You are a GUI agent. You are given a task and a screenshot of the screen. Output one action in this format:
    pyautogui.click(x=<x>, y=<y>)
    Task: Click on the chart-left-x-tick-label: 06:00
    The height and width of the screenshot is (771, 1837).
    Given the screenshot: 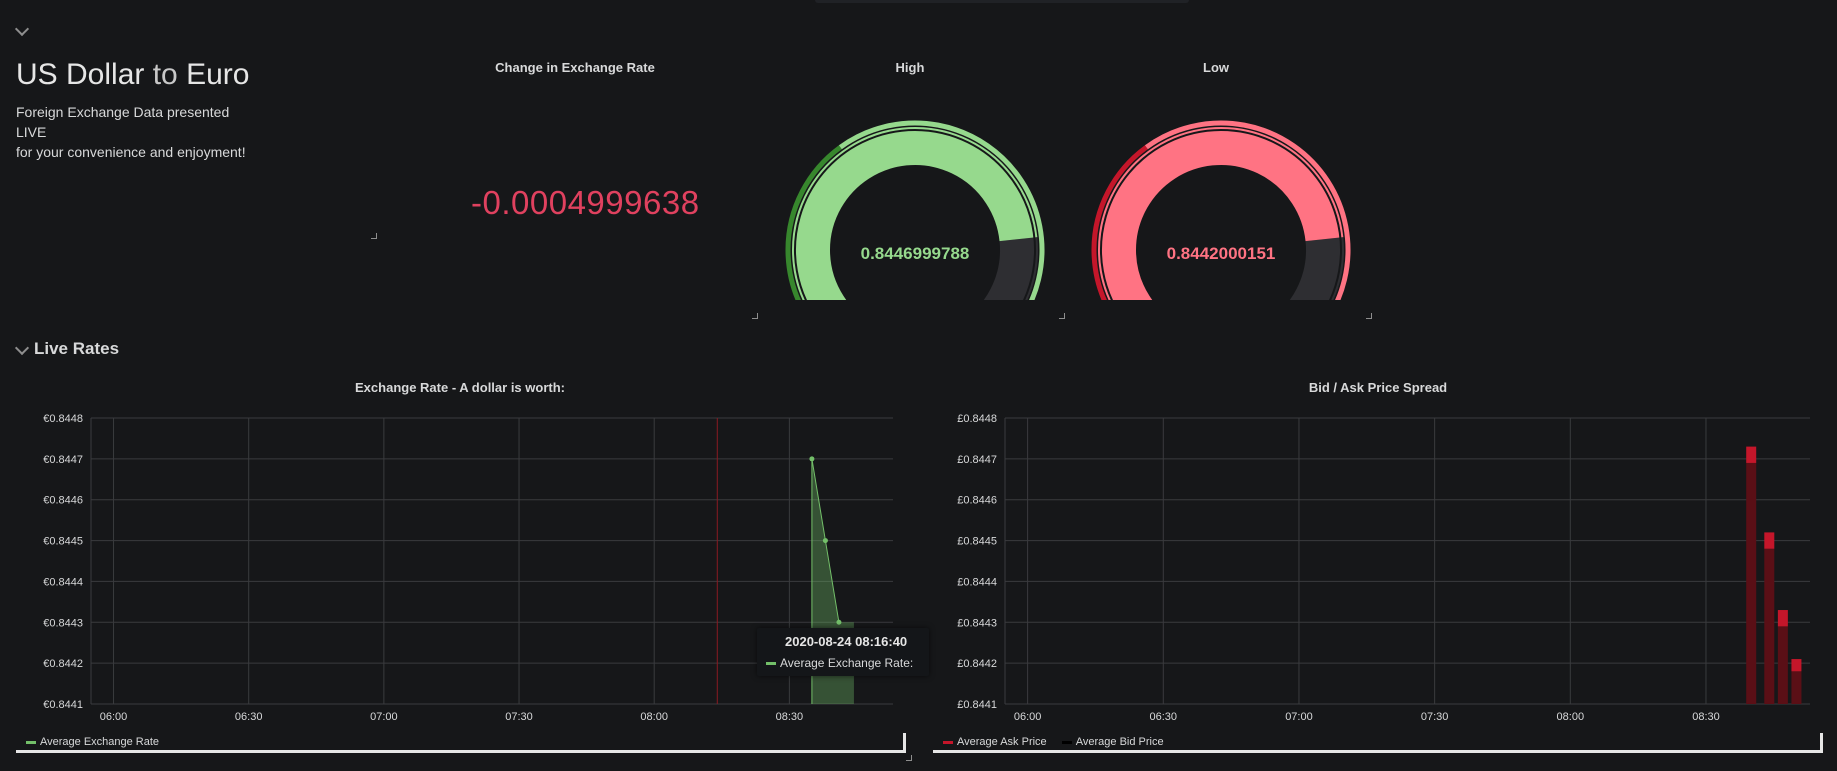 What is the action you would take?
    pyautogui.click(x=114, y=715)
    